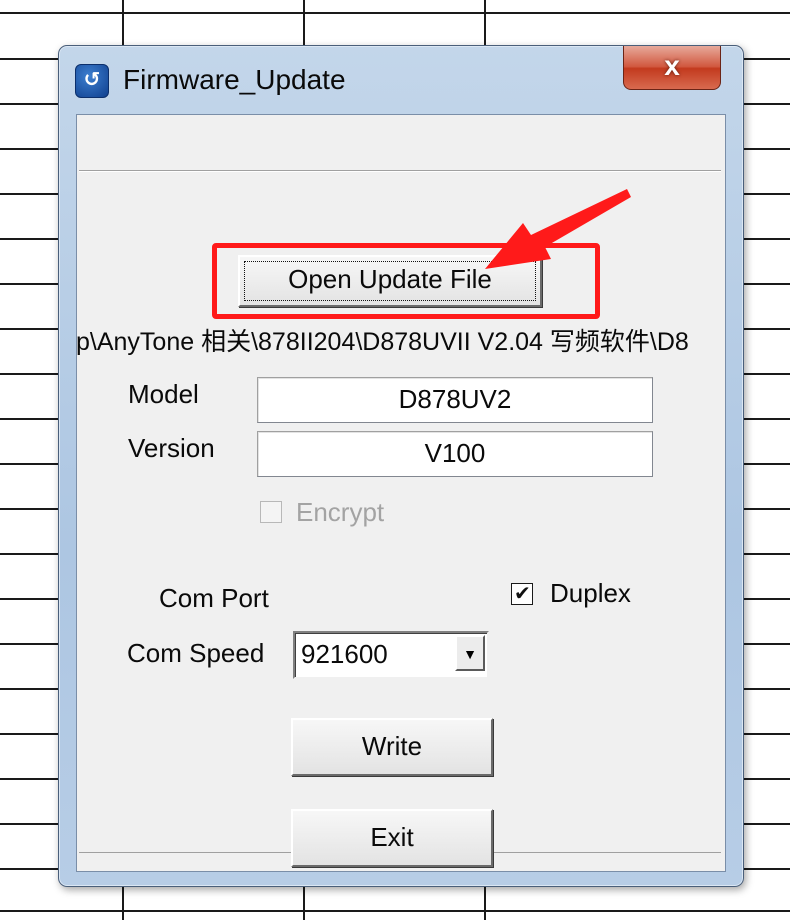 This screenshot has height=920, width=790. I want to click on app-icon: ↺, so click(92, 81).